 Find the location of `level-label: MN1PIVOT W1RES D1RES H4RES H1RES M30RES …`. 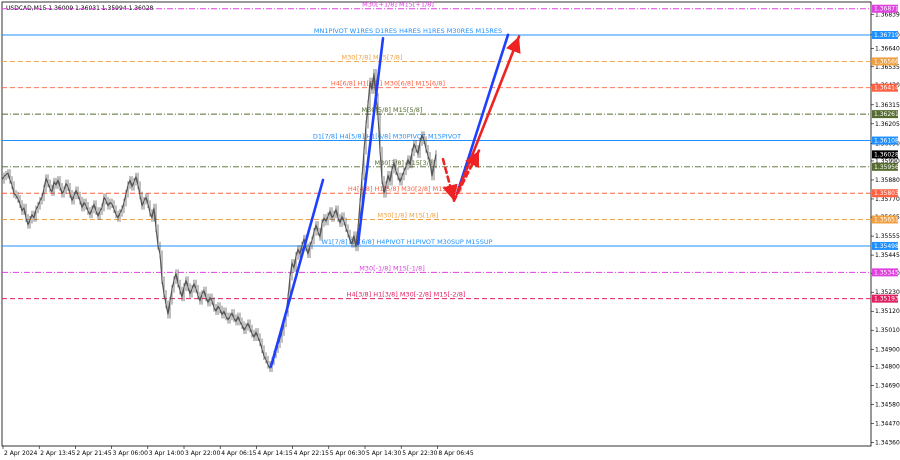

level-label: MN1PIVOT W1RES D1RES H4RES H1RES M30RES … is located at coordinates (408, 31).